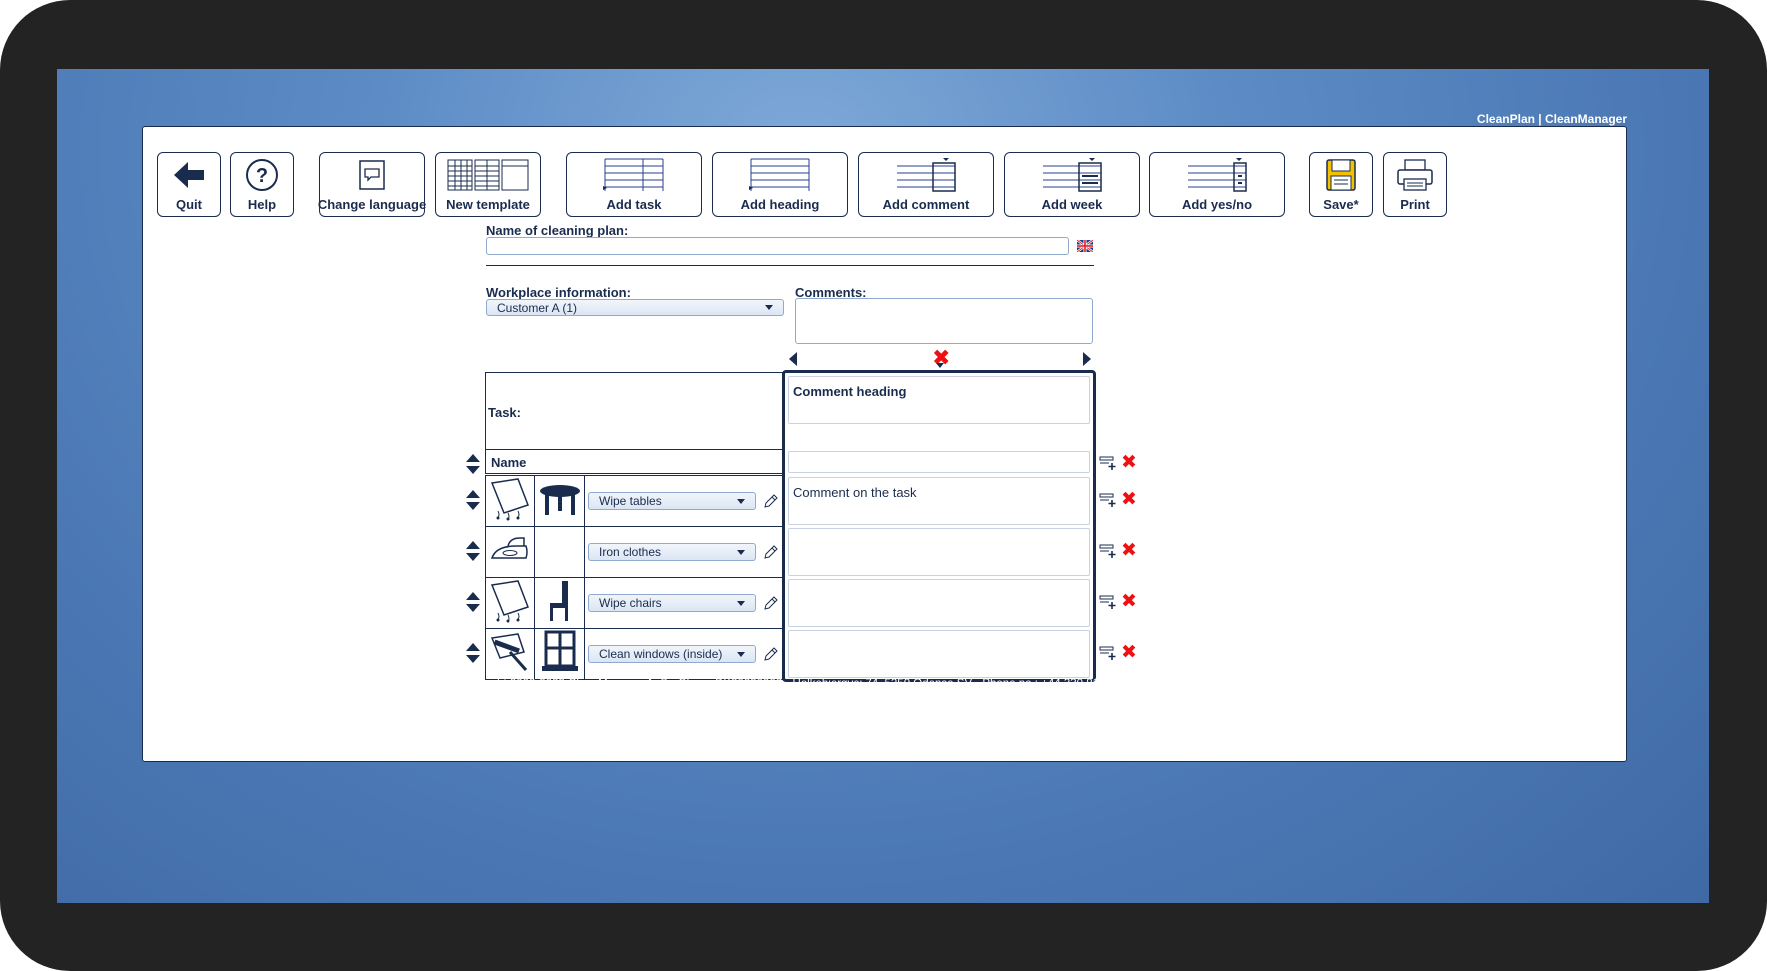 The image size is (1767, 971). What do you see at coordinates (926, 175) in the screenshot?
I see `add-comment-icon` at bounding box center [926, 175].